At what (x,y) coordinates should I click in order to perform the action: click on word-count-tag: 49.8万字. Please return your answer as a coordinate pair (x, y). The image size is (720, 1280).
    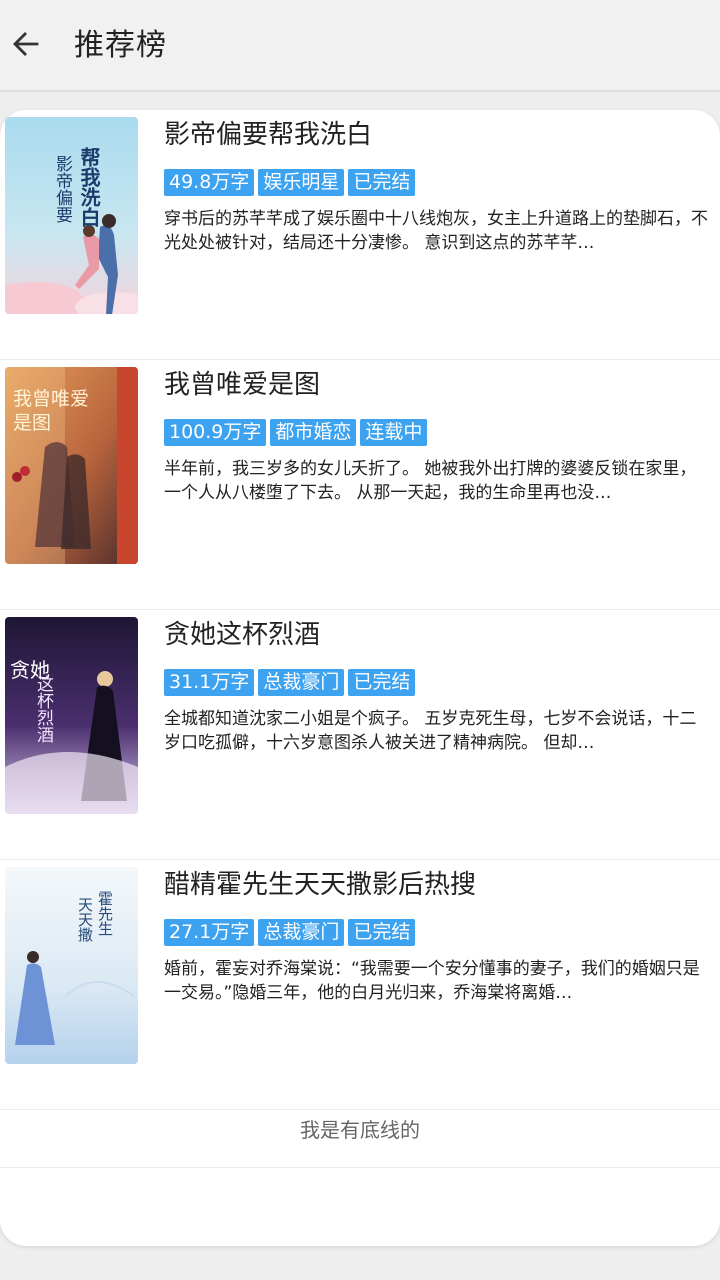
    Looking at the image, I should click on (209, 182).